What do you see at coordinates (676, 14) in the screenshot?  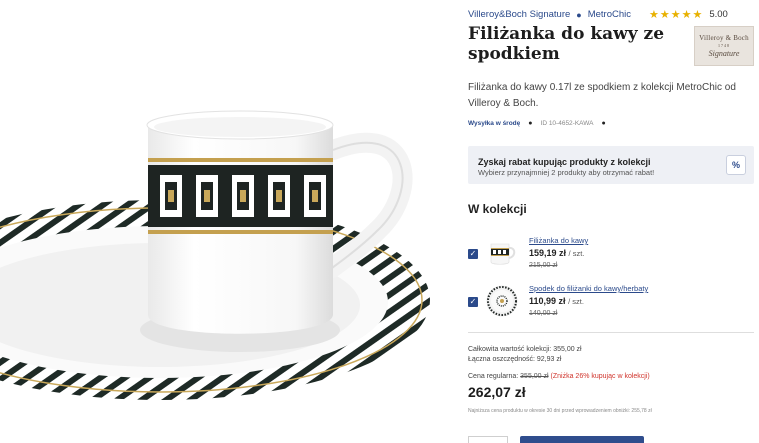 I see `rating-stars: ★★★★★` at bounding box center [676, 14].